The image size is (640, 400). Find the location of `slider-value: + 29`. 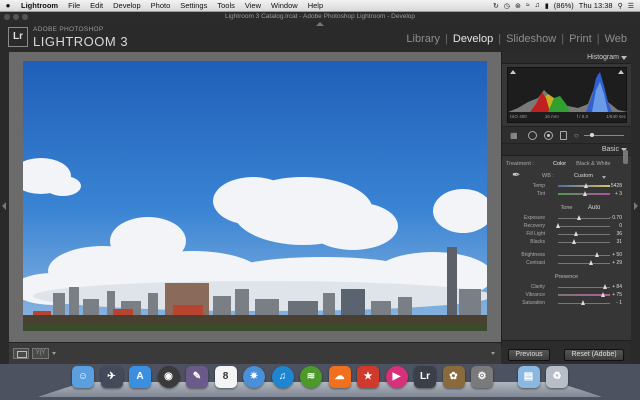

slider-value: + 29 is located at coordinates (617, 263).